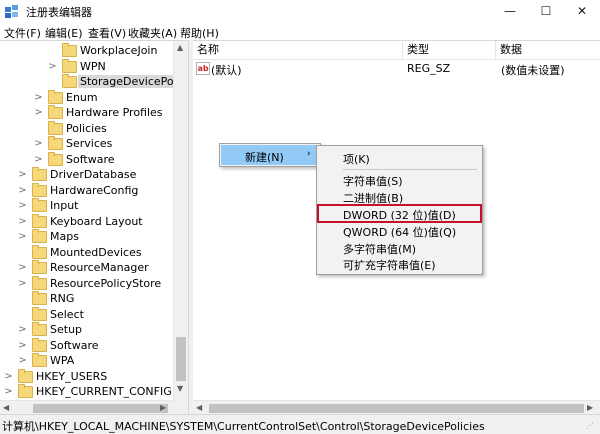  What do you see at coordinates (93, 174) in the screenshot?
I see `tree-item-label: DriverDatabase` at bounding box center [93, 174].